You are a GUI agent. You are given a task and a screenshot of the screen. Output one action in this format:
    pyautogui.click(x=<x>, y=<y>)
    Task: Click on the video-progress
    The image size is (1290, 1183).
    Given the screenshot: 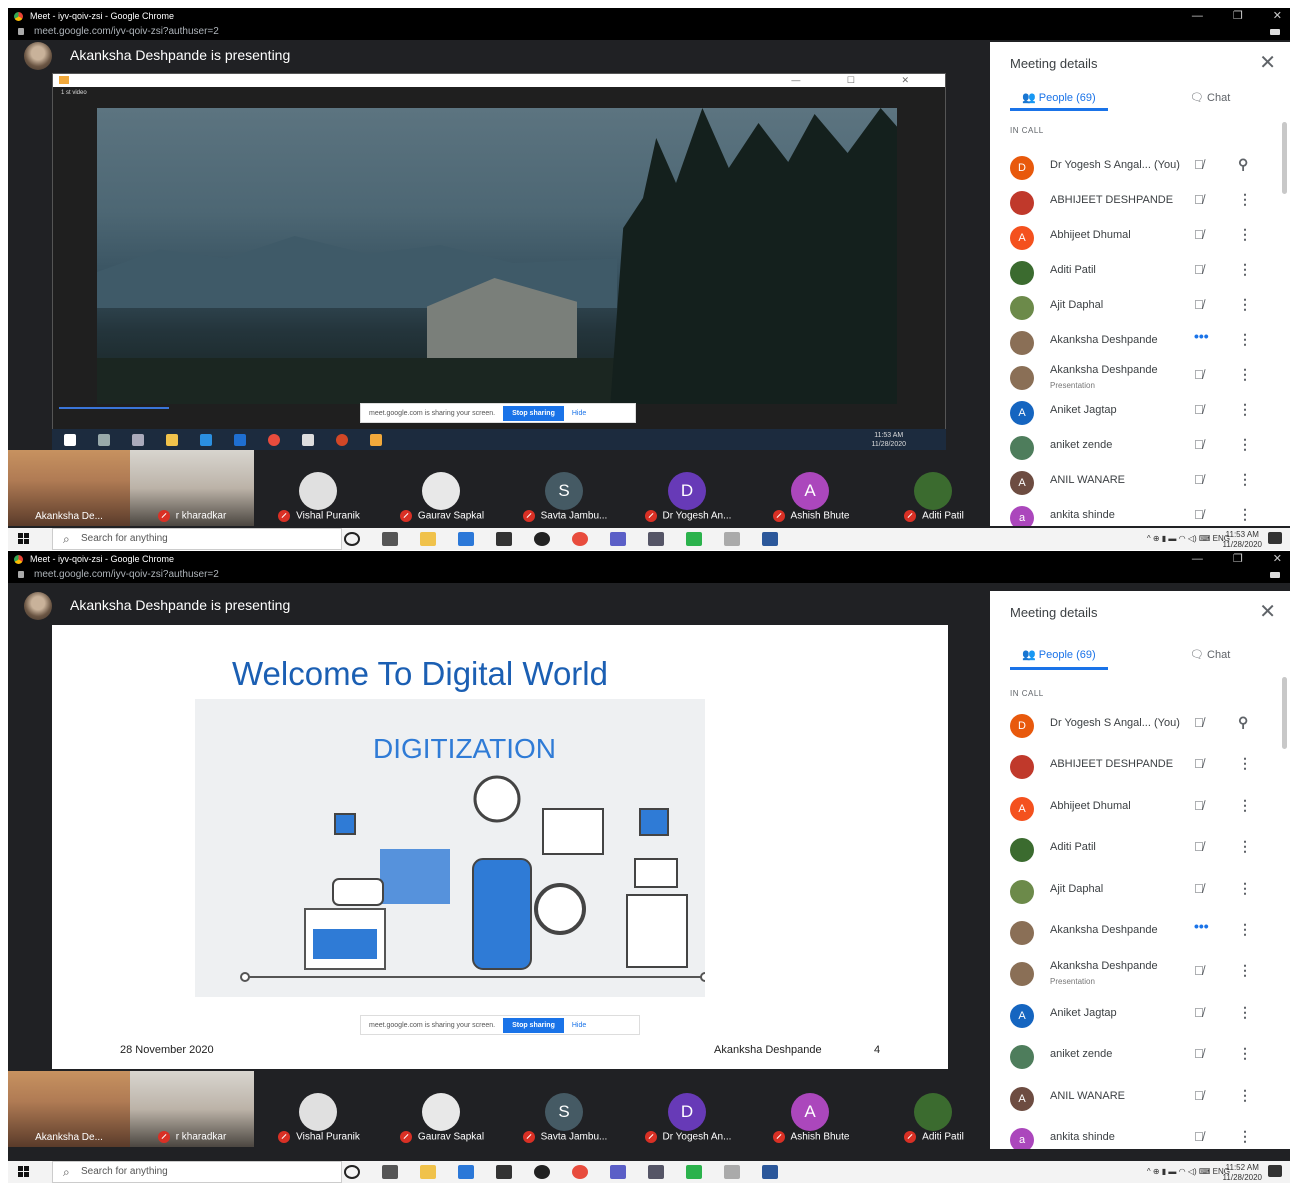 What is the action you would take?
    pyautogui.click(x=114, y=408)
    